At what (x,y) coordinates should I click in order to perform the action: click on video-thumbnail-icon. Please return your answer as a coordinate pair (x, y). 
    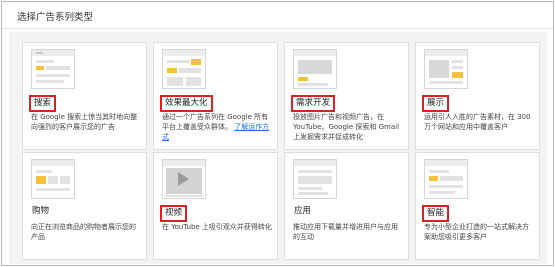
    Looking at the image, I should click on (184, 179).